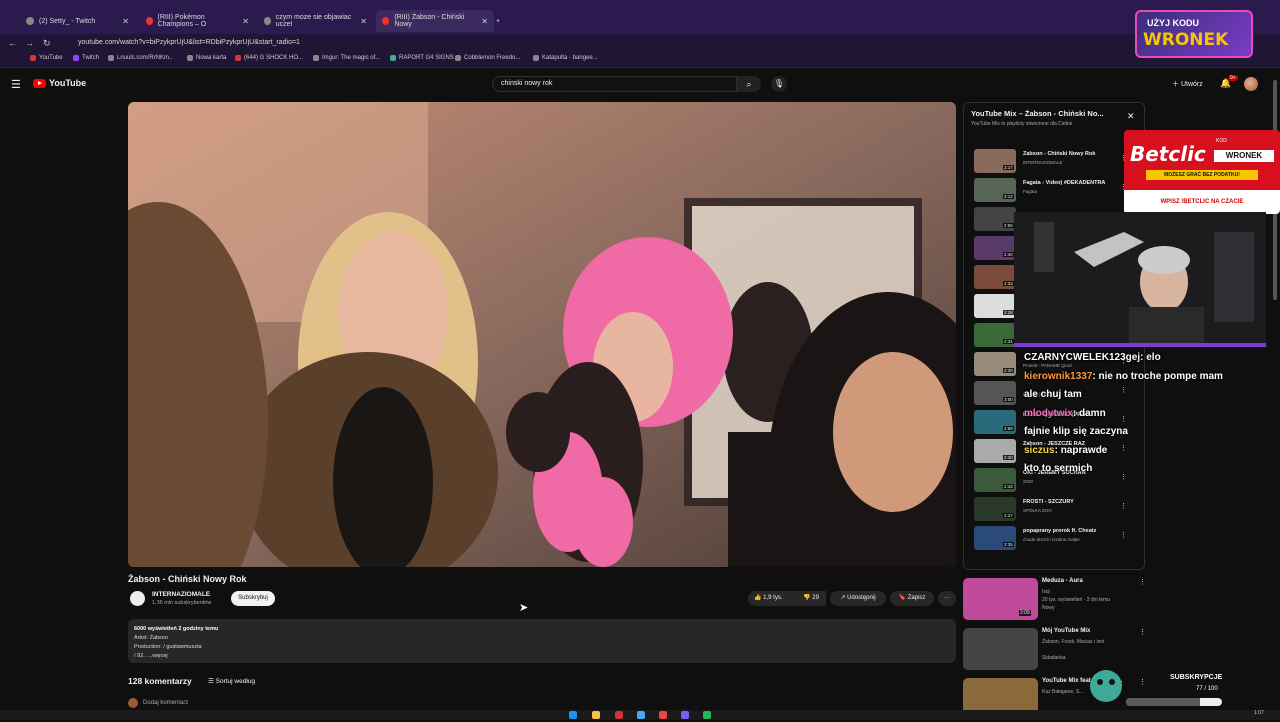 The width and height of the screenshot is (1280, 722). What do you see at coordinates (158, 703) in the screenshot?
I see `add-comment-field: Dodaj komentarz` at bounding box center [158, 703].